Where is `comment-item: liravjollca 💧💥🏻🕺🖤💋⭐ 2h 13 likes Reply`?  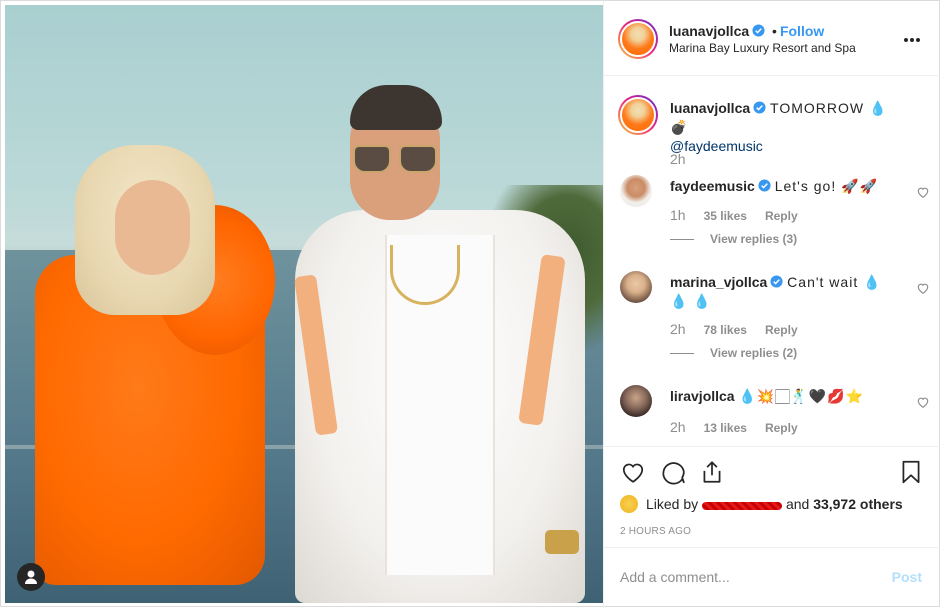
comment-item: liravjollca 💧💥🏻🕺🖤💋⭐ 2h 13 likes Reply is located at coordinates (775, 415).